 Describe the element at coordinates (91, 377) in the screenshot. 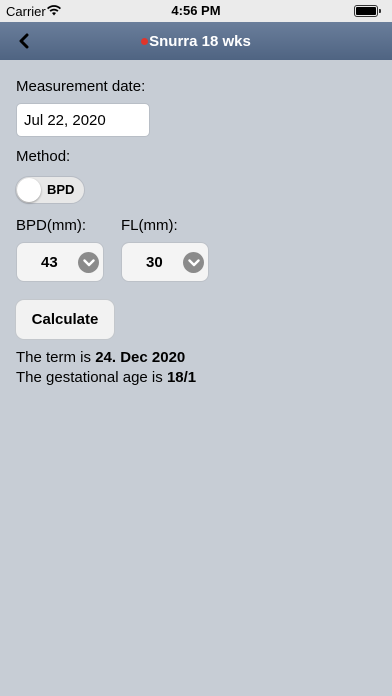

I see `ga-prefix: The gestational age is` at that location.